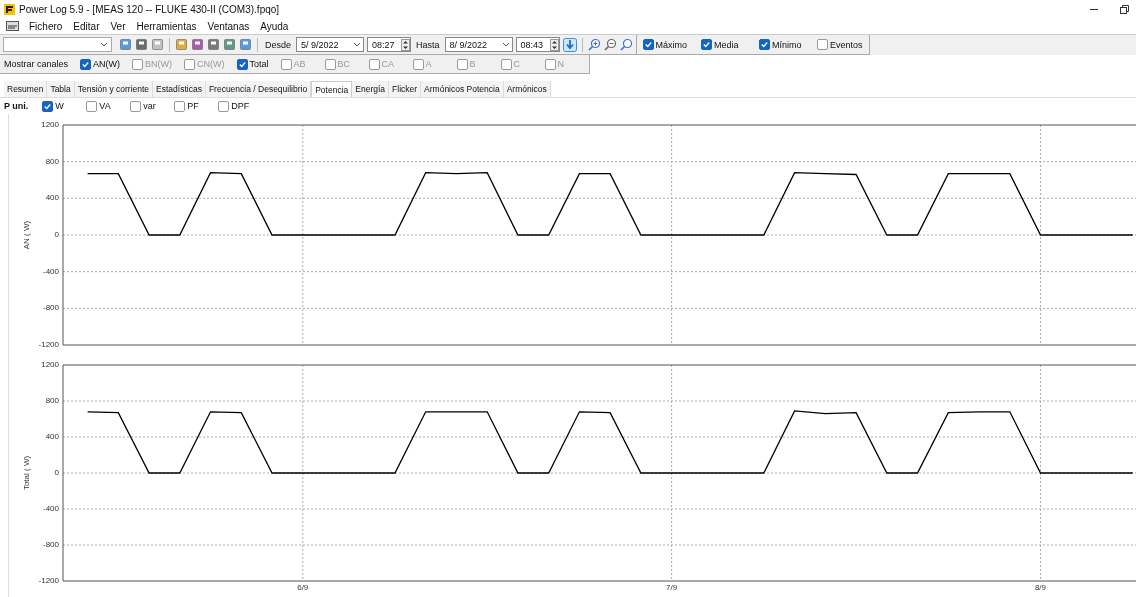 Image resolution: width=1136 pixels, height=597 pixels. Describe the element at coordinates (100, 64) in the screenshot. I see `channel-checkbox: AN(W)` at that location.